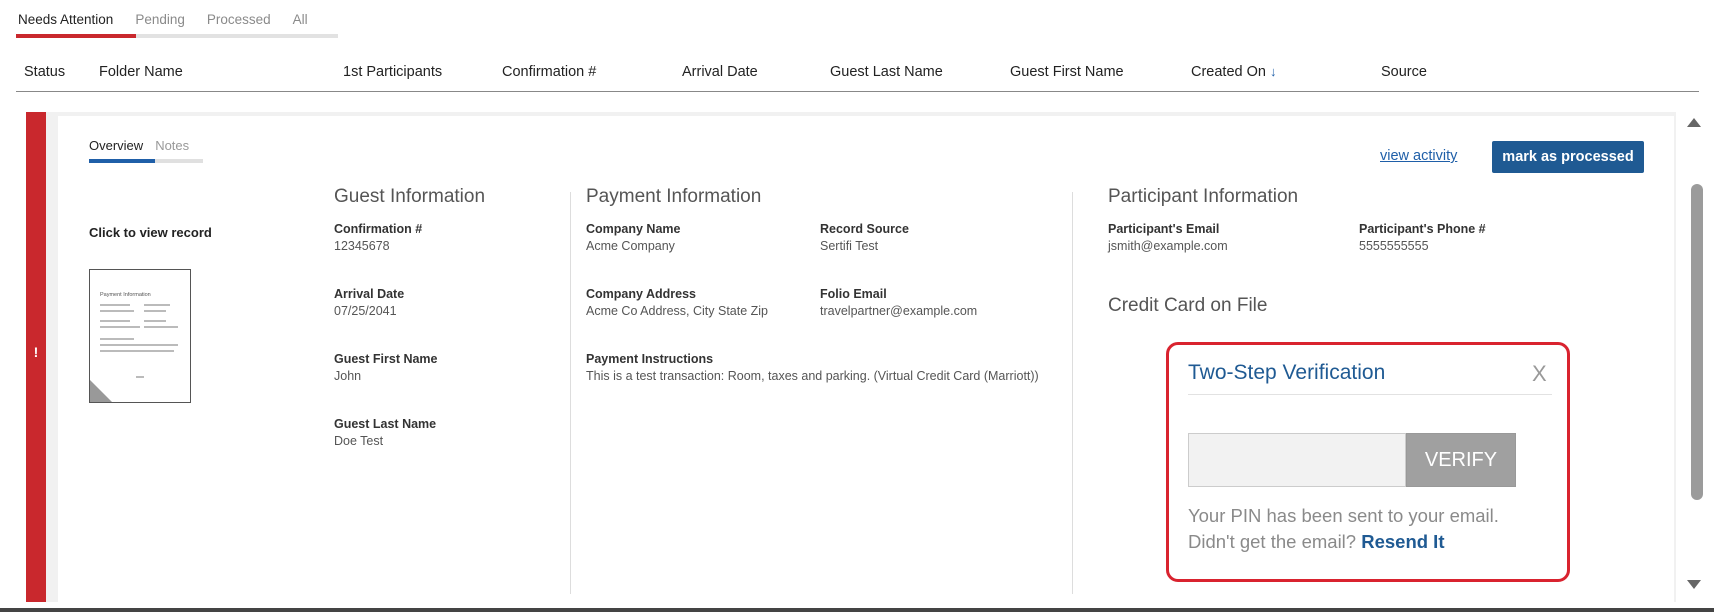 The image size is (1714, 612). I want to click on close-icon: X, so click(1539, 374).